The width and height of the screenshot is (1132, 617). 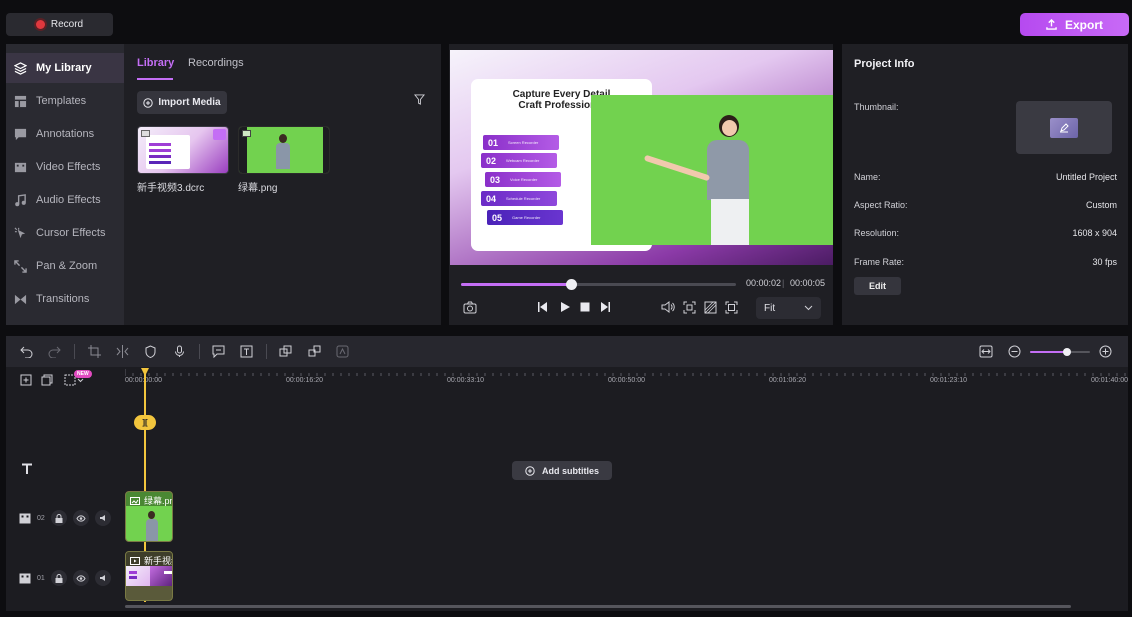 I want to click on timeline-toolbar, so click(x=567, y=351).